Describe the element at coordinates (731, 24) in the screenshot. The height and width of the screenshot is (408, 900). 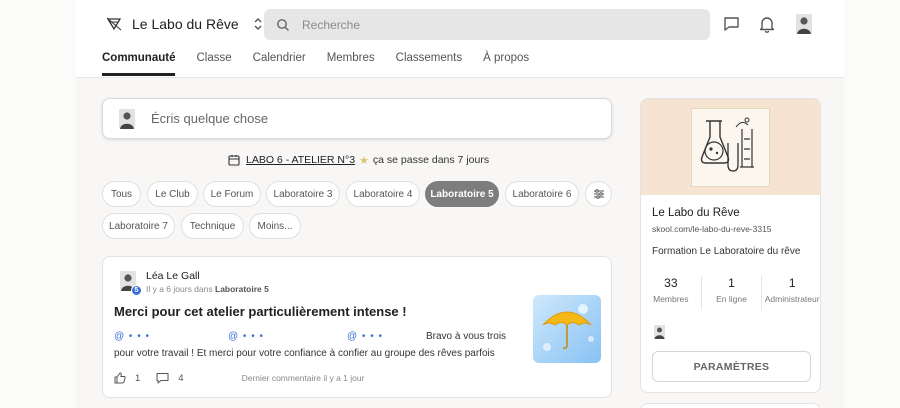
I see `chat-icon` at that location.